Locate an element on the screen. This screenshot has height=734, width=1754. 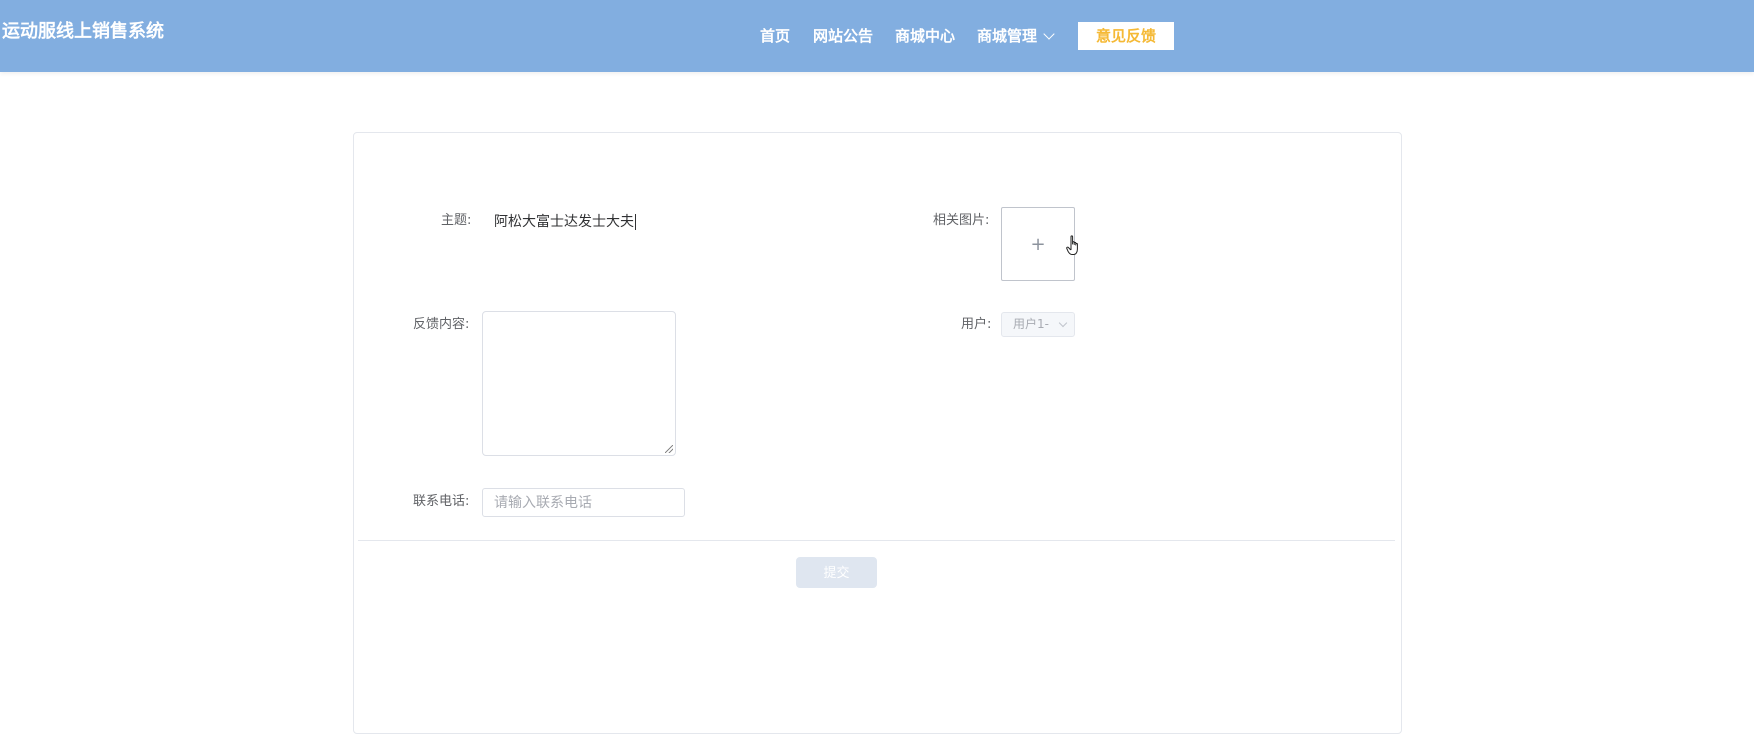
content-label: 反馈内容: is located at coordinates (441, 324).